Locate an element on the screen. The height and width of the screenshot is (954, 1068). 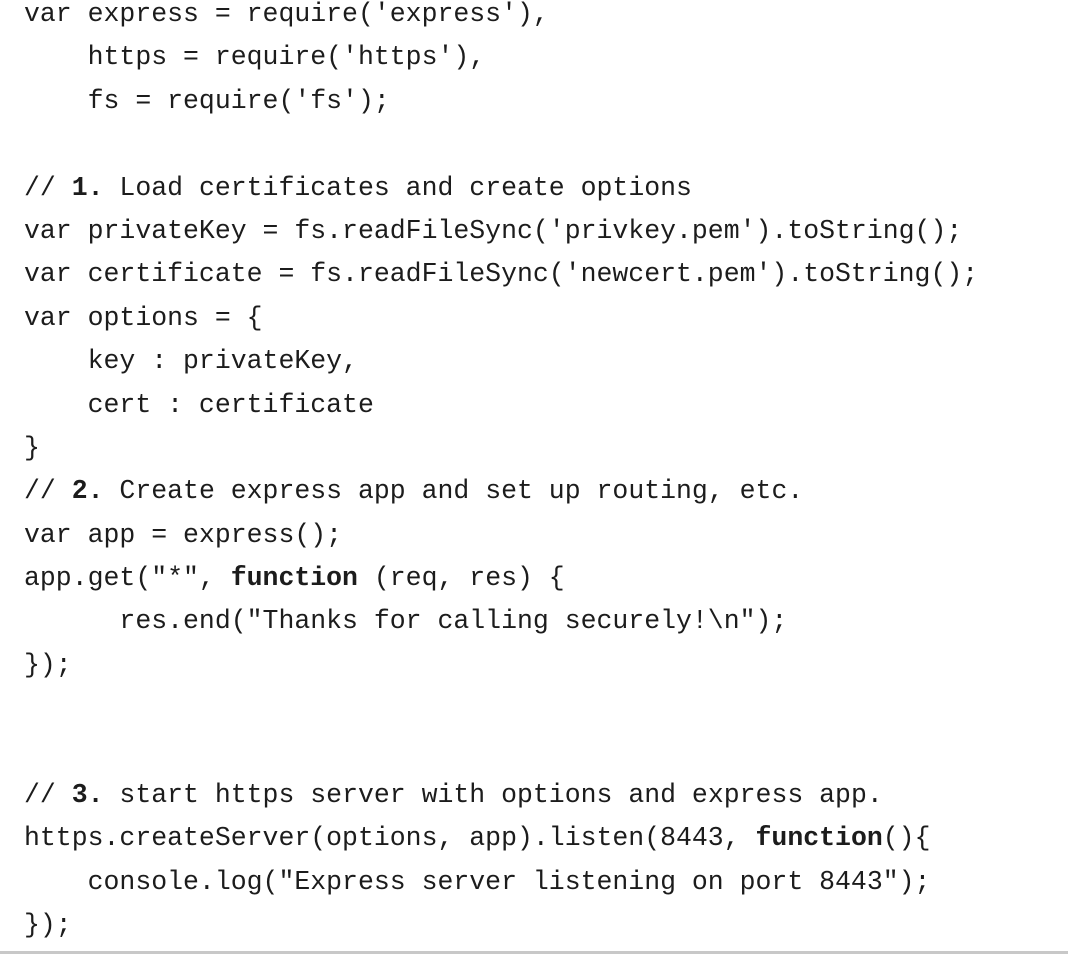
code-segment: app.get("*", is located at coordinates (127, 578).